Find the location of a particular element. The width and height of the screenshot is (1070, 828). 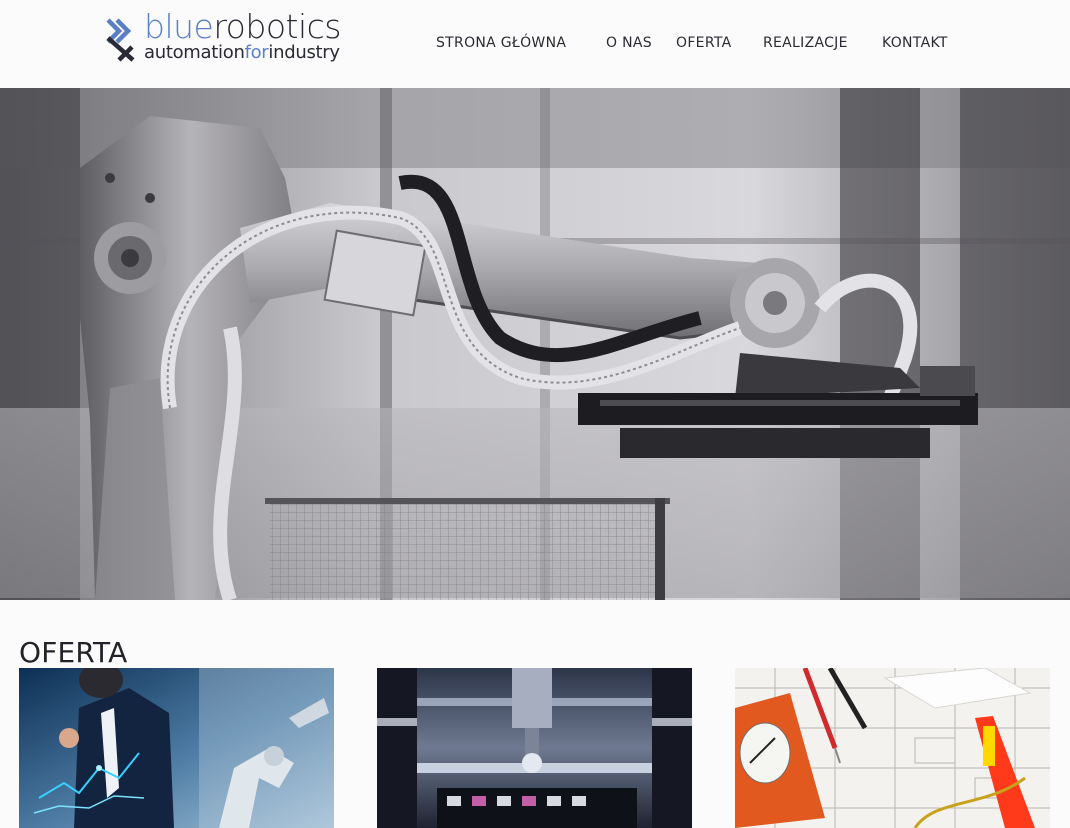

production-line-image is located at coordinates (534, 748).